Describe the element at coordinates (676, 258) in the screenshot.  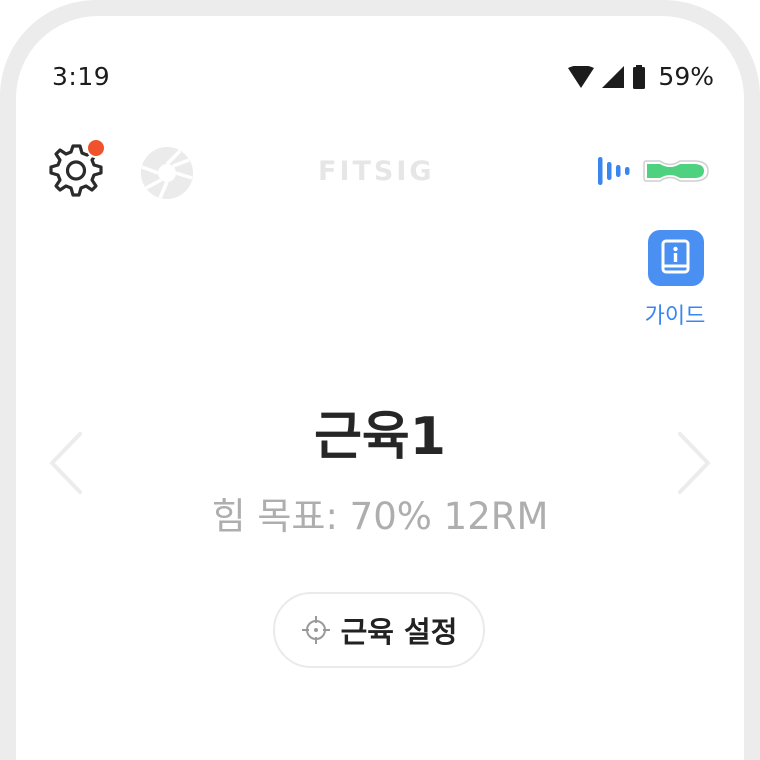
I see `book-info-icon` at that location.